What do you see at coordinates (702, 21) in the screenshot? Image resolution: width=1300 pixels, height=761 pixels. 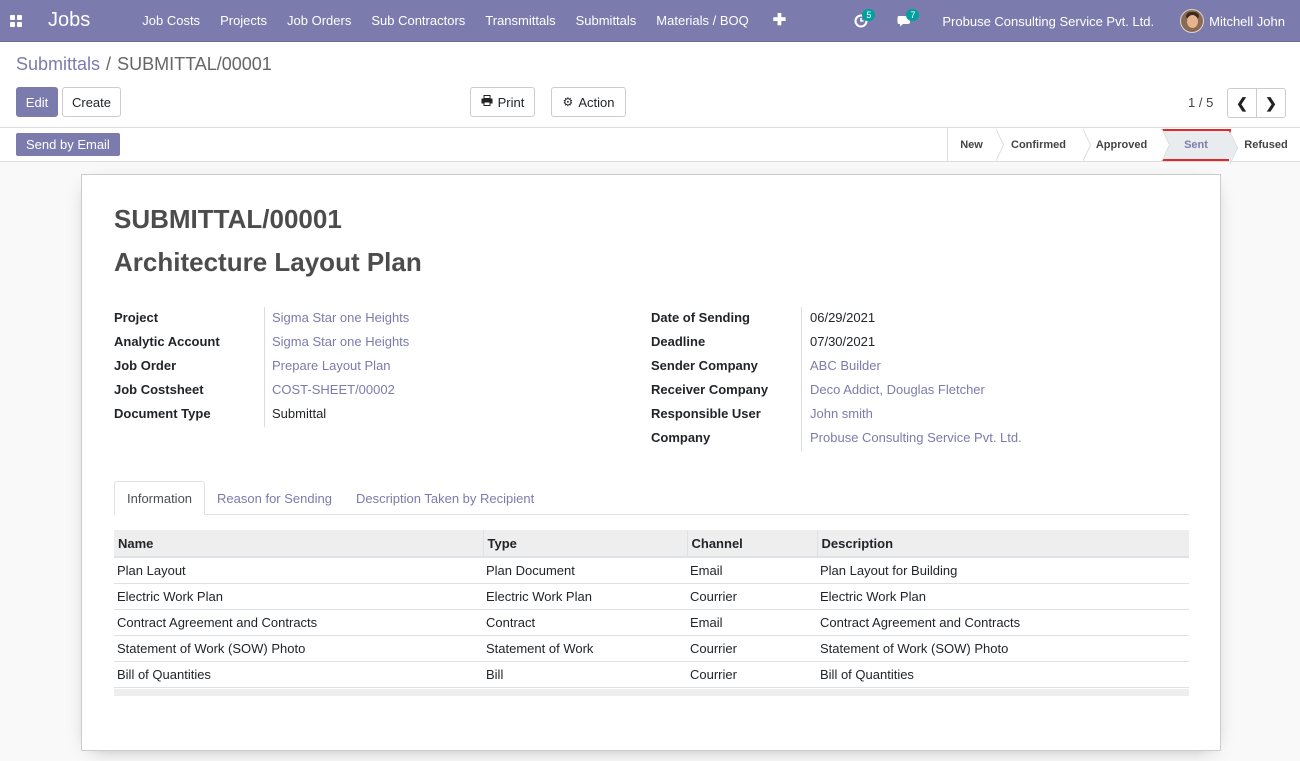 I see `menu-item-materials-boq: Materials / BOQ` at bounding box center [702, 21].